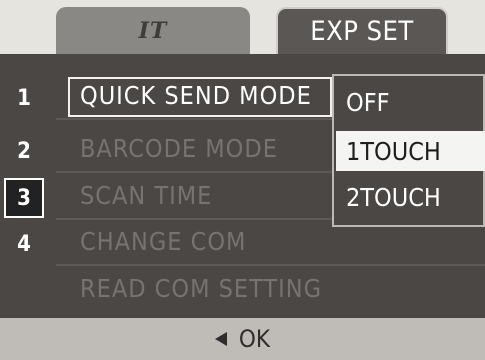  Describe the element at coordinates (254, 339) in the screenshot. I see `ok-label: OK` at that location.